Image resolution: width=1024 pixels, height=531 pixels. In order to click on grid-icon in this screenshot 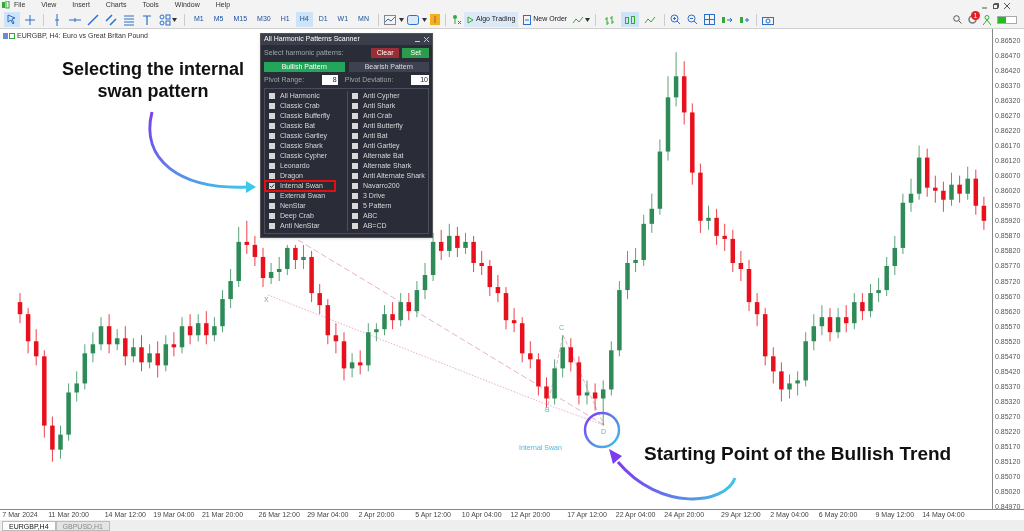, I will do `click(710, 19)`.